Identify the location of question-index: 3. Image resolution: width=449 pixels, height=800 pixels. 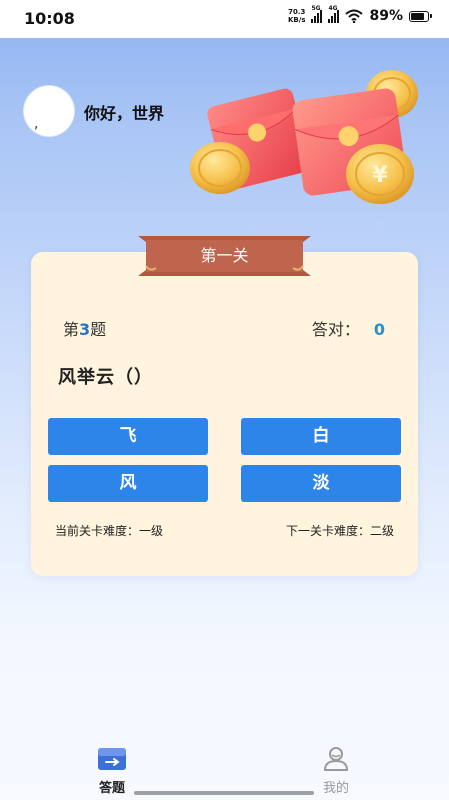
(85, 329).